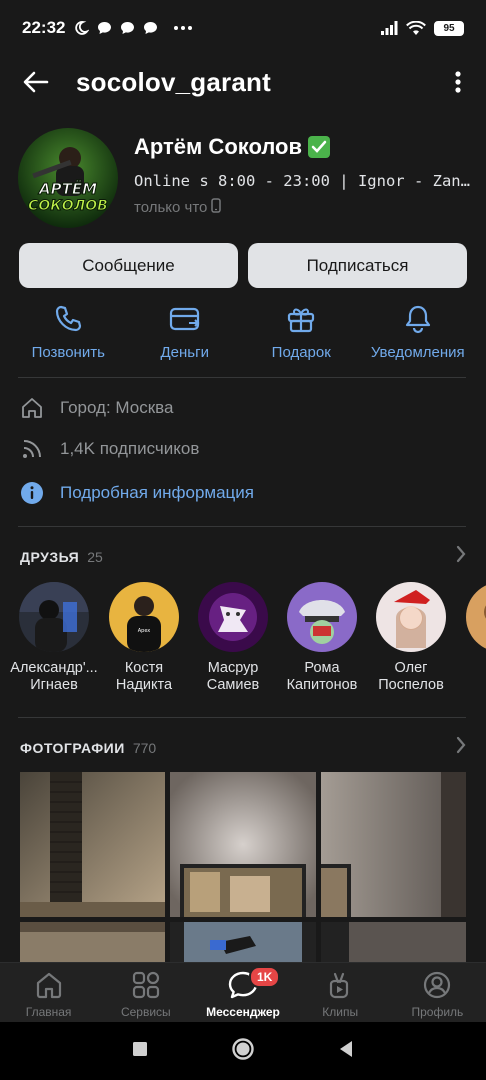 The height and width of the screenshot is (1080, 486). I want to click on friend-surname: Поспелов, so click(411, 685).